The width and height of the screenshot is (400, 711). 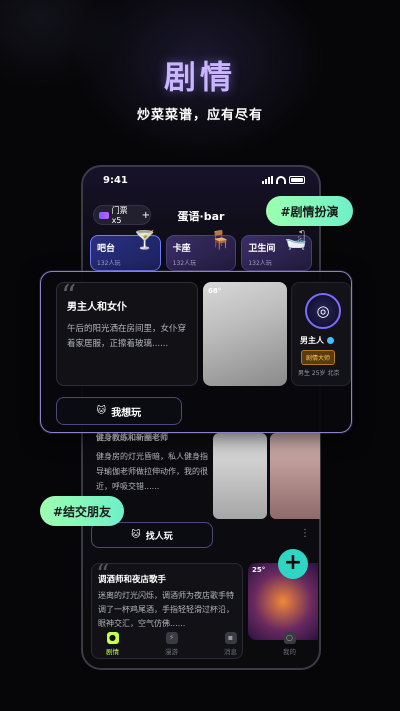 What do you see at coordinates (319, 373) in the screenshot?
I see `profile-meta: 男生 25岁 北京` at bounding box center [319, 373].